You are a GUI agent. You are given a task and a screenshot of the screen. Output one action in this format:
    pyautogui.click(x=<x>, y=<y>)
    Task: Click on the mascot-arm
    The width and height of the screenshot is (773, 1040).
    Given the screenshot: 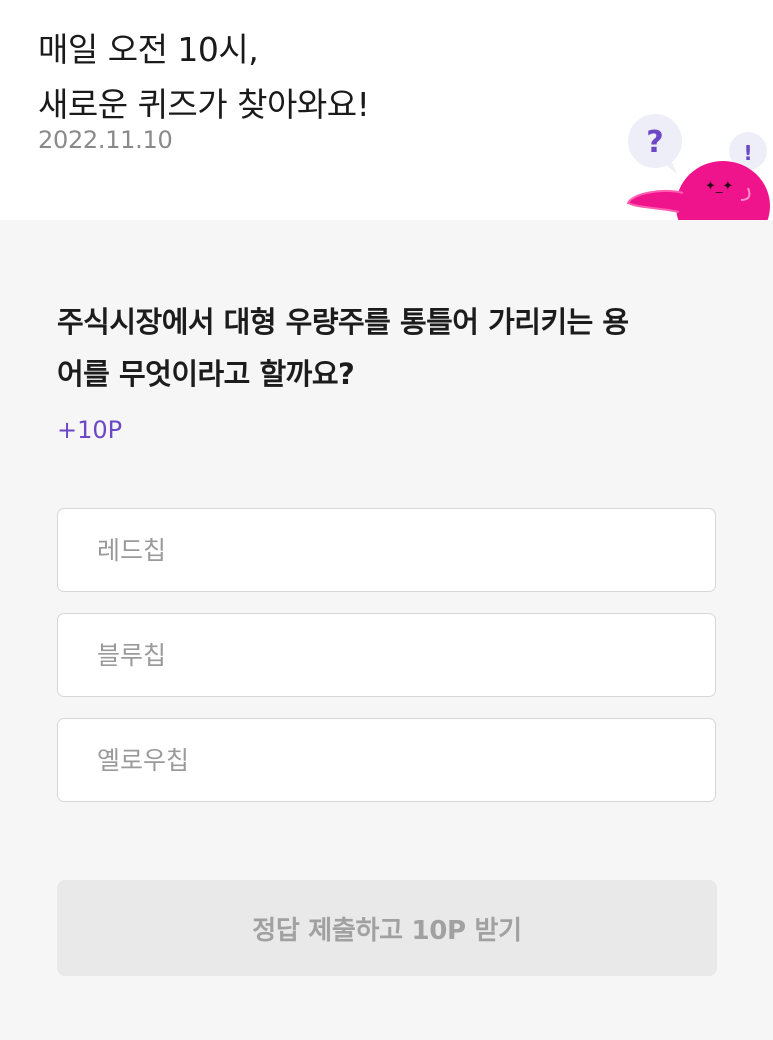 What is the action you would take?
    pyautogui.click(x=655, y=201)
    